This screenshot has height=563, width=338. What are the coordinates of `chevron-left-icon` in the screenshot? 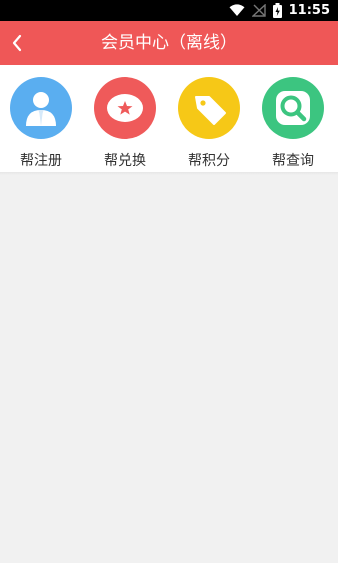 It's located at (17, 43).